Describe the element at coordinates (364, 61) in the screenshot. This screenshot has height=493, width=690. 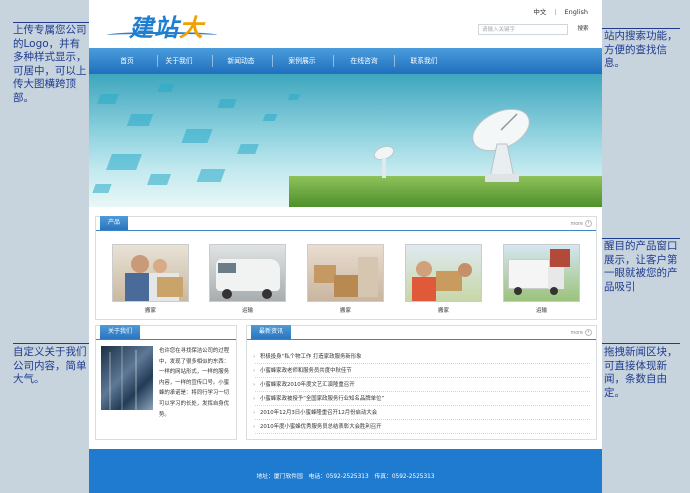
I see `nav-consult: 在线咨询` at that location.